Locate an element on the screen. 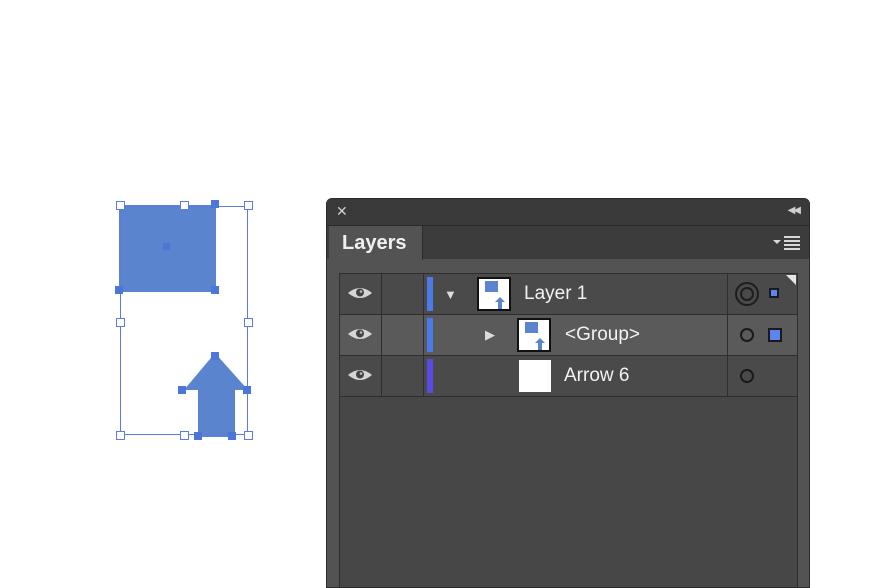 The width and height of the screenshot is (890, 588). disclosure-triangle-collapsed-icon: ▶ is located at coordinates (490, 335).